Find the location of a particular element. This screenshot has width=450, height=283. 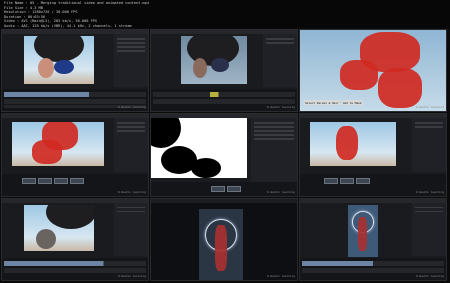

file-size-value: 4.3 MB is located at coordinates (36, 7).